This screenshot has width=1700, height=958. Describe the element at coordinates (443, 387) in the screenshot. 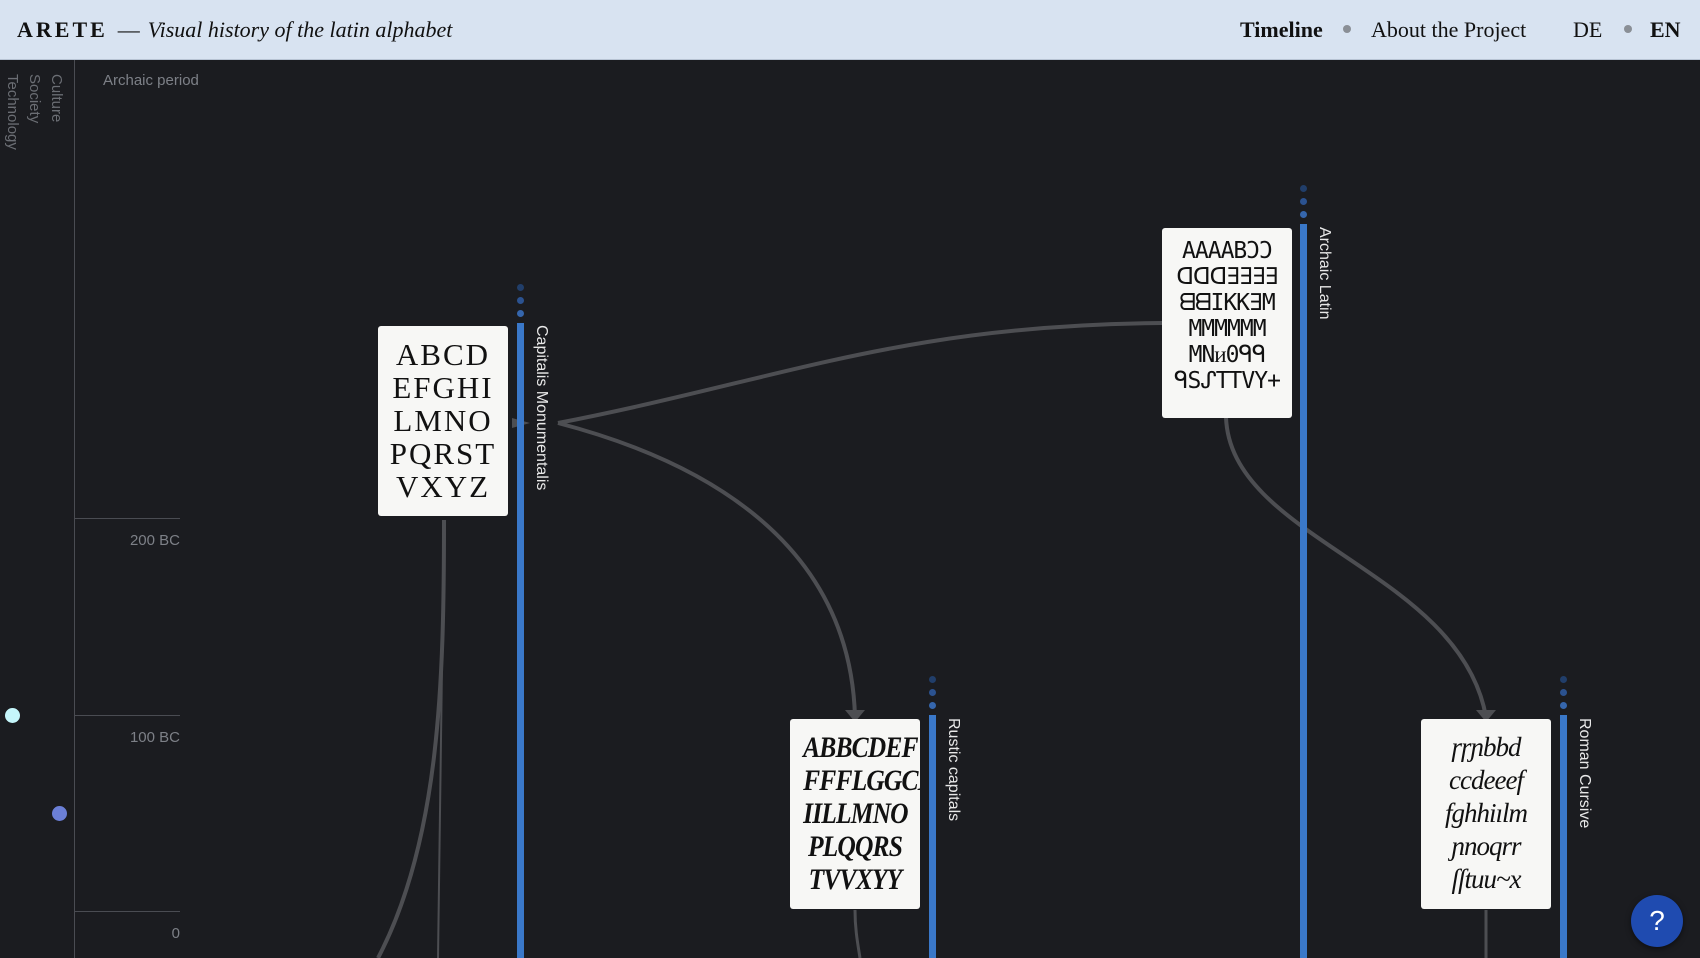

I see `glyph-row: EFGHI` at that location.